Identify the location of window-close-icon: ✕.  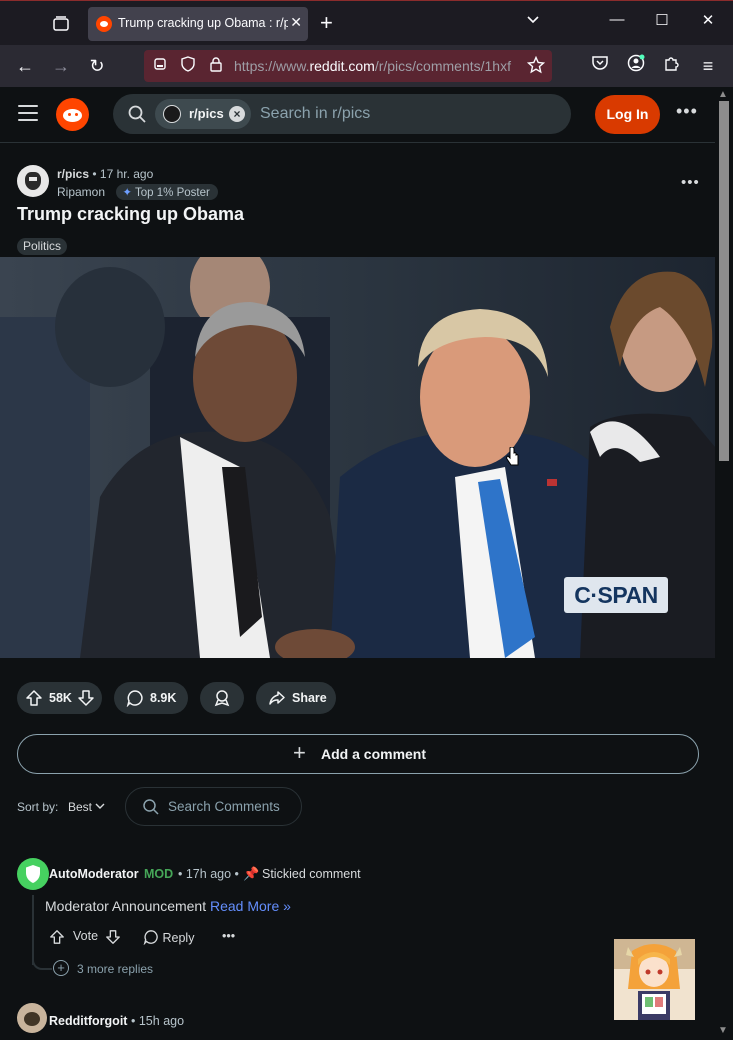
(708, 20).